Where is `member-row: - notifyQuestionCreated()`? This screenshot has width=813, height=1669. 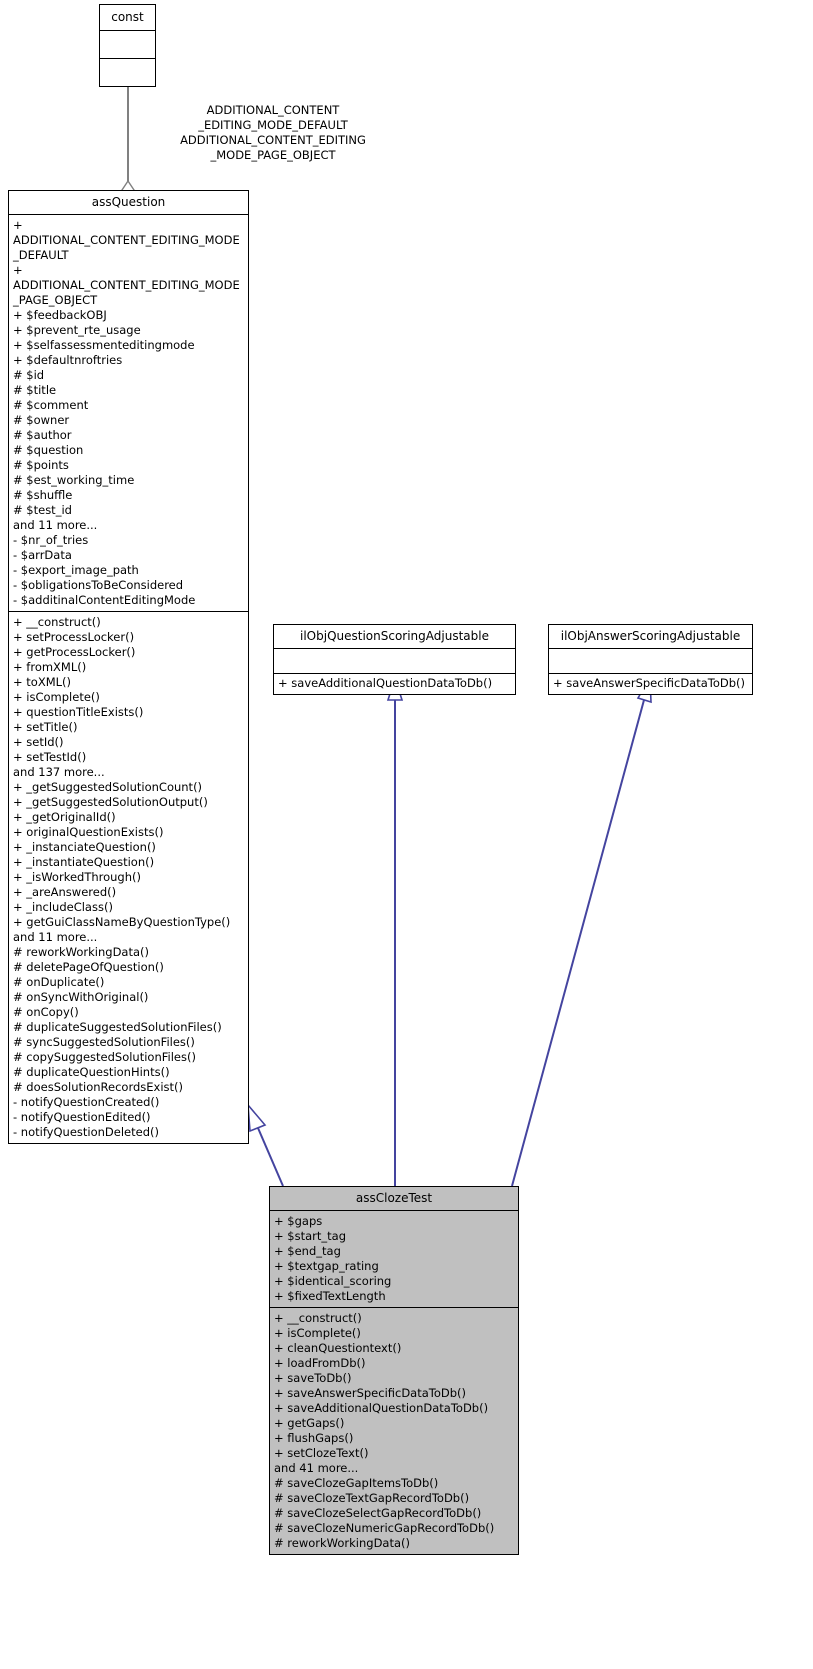 member-row: - notifyQuestionCreated() is located at coordinates (86, 1102).